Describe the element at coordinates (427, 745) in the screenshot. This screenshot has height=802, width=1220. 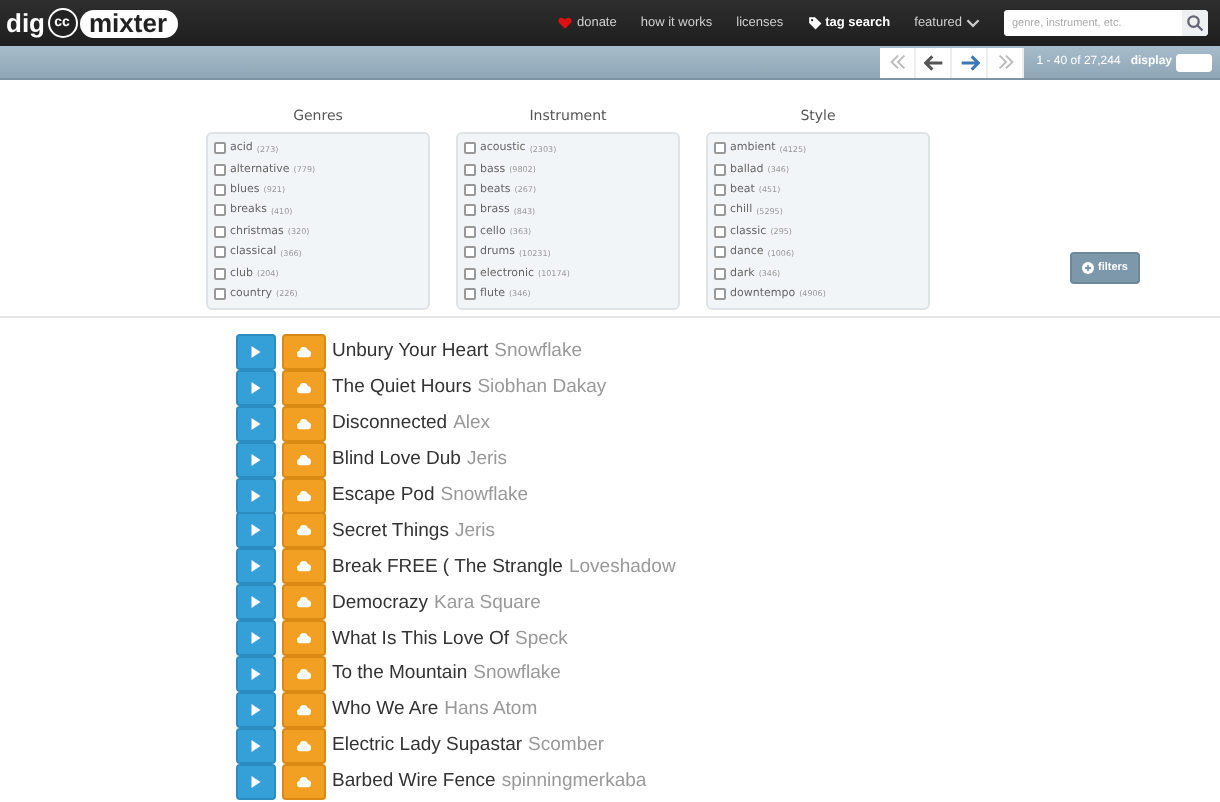
I see `track-title: Electric Lady Supastar` at that location.